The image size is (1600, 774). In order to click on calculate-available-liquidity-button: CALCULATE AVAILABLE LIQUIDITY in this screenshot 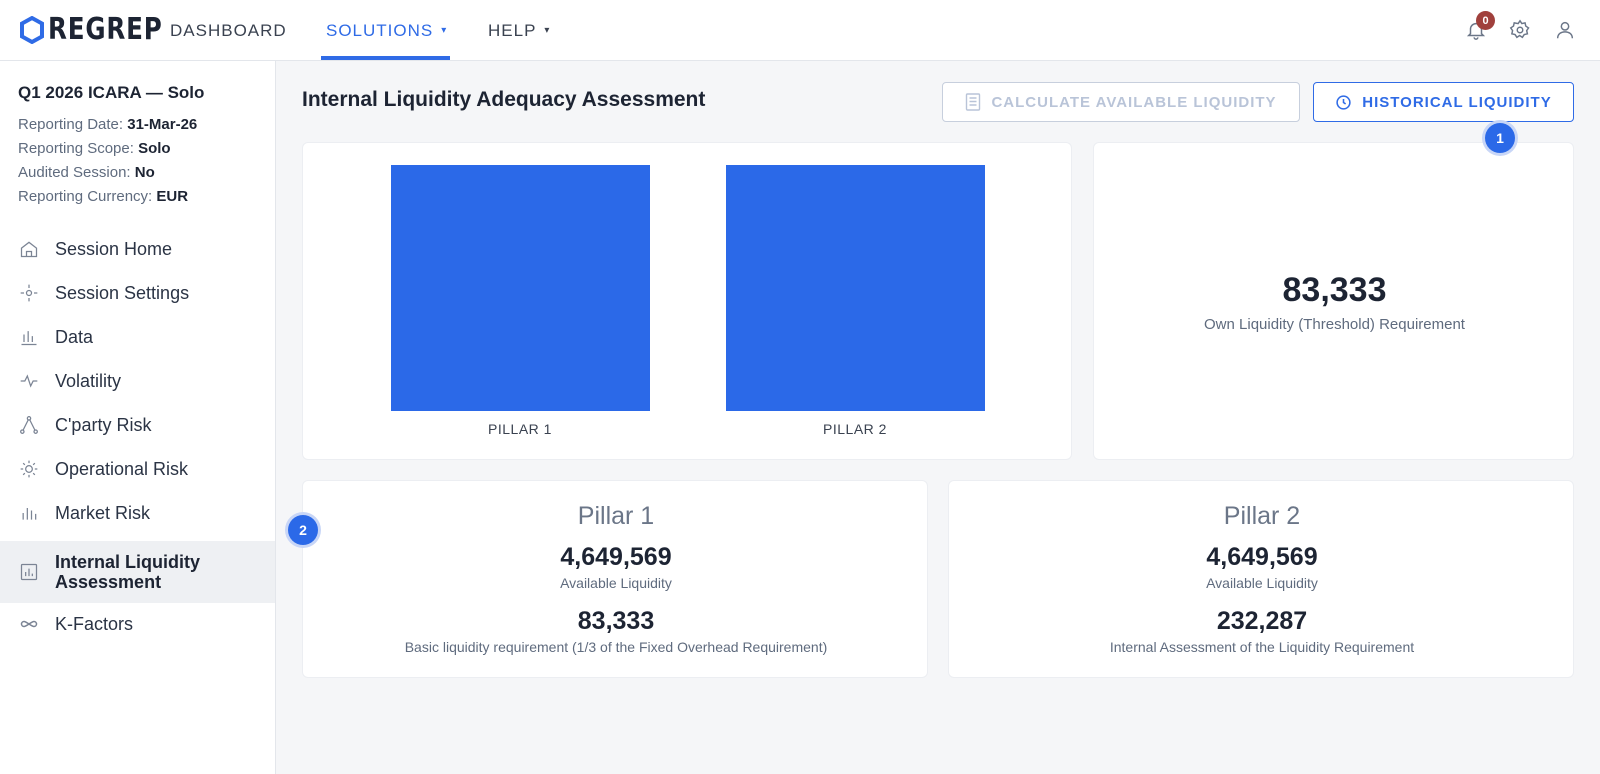, I will do `click(1121, 102)`.